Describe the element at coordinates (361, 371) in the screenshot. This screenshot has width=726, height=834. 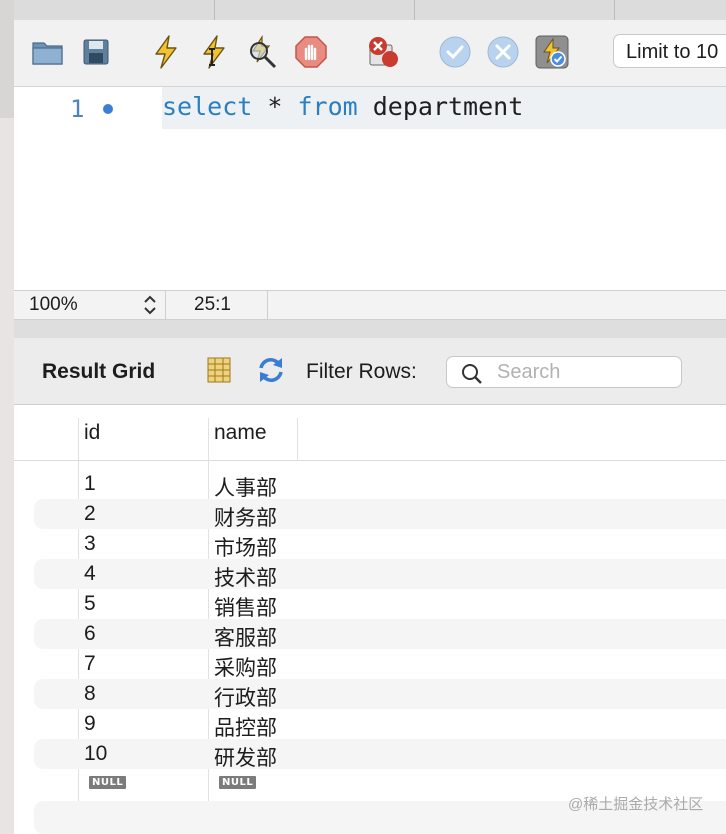
I see `filter-rows-label: Filter Rows:` at that location.